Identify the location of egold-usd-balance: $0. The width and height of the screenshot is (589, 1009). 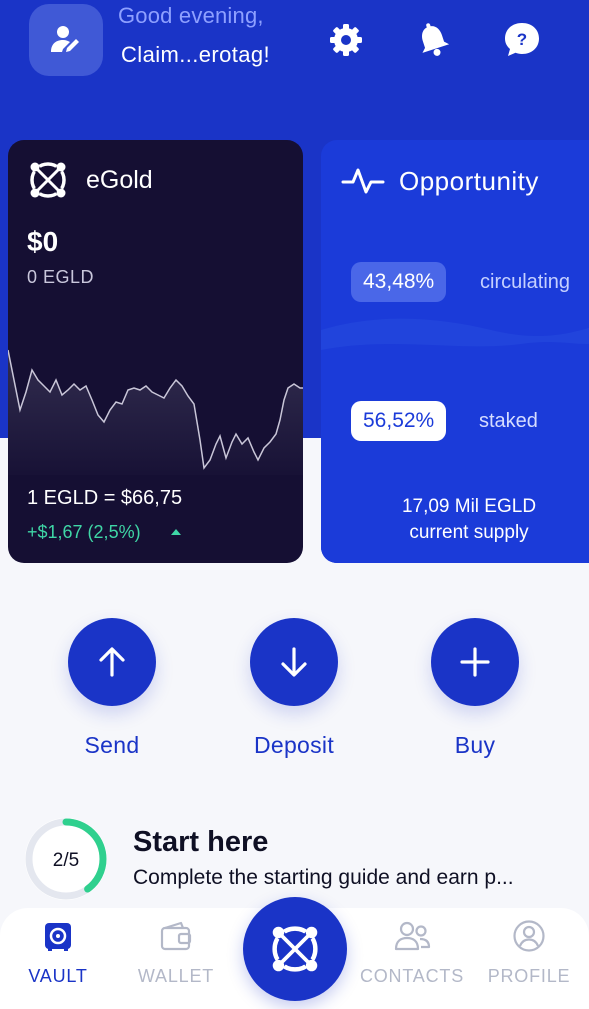
(43, 241).